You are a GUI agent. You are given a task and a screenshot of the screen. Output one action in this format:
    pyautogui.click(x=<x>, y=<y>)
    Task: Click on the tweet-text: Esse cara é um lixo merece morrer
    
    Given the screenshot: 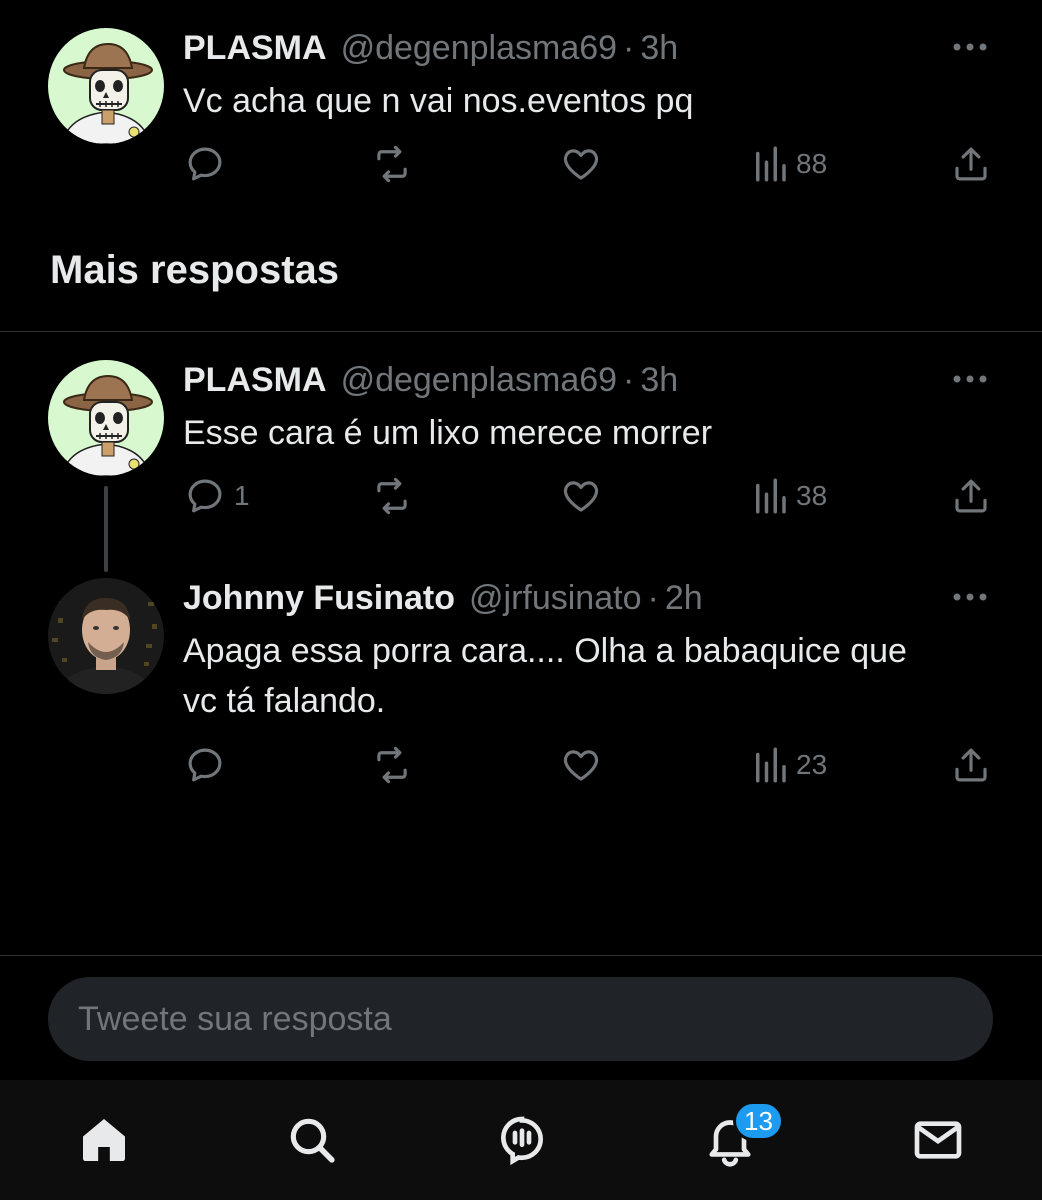 What is the action you would take?
    pyautogui.click(x=448, y=433)
    